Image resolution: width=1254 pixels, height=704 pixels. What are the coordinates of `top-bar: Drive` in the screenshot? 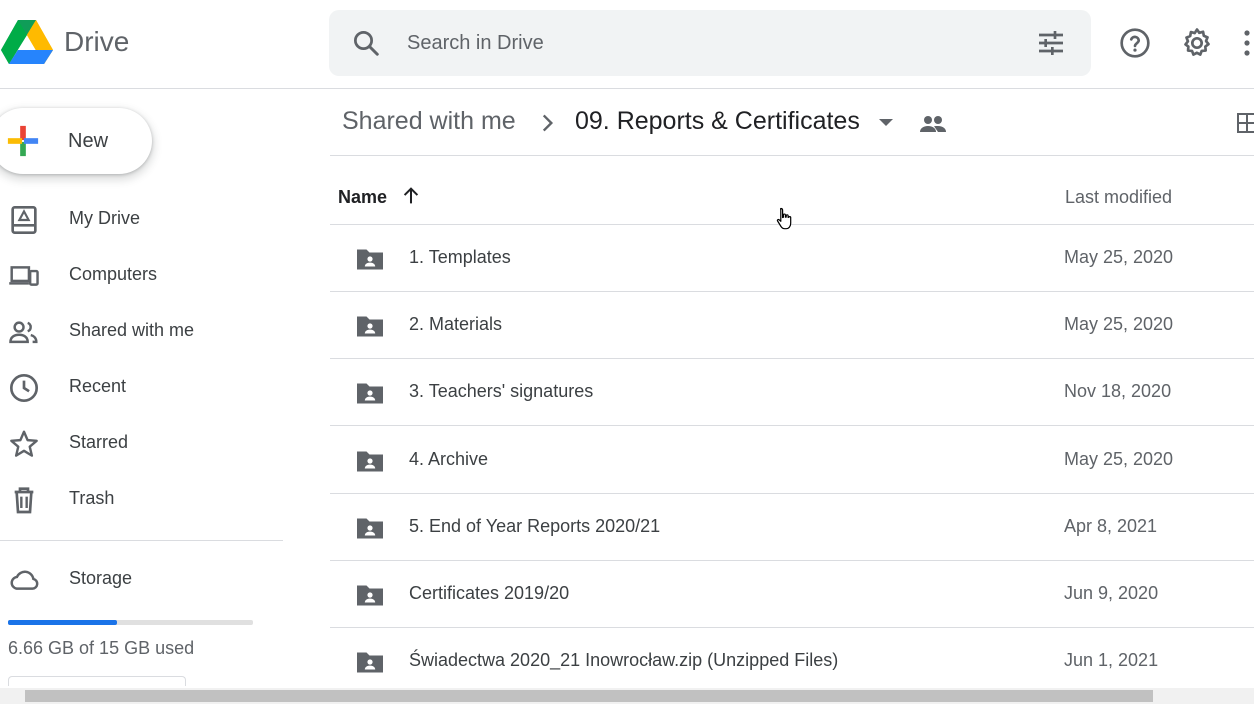 It's located at (627, 44).